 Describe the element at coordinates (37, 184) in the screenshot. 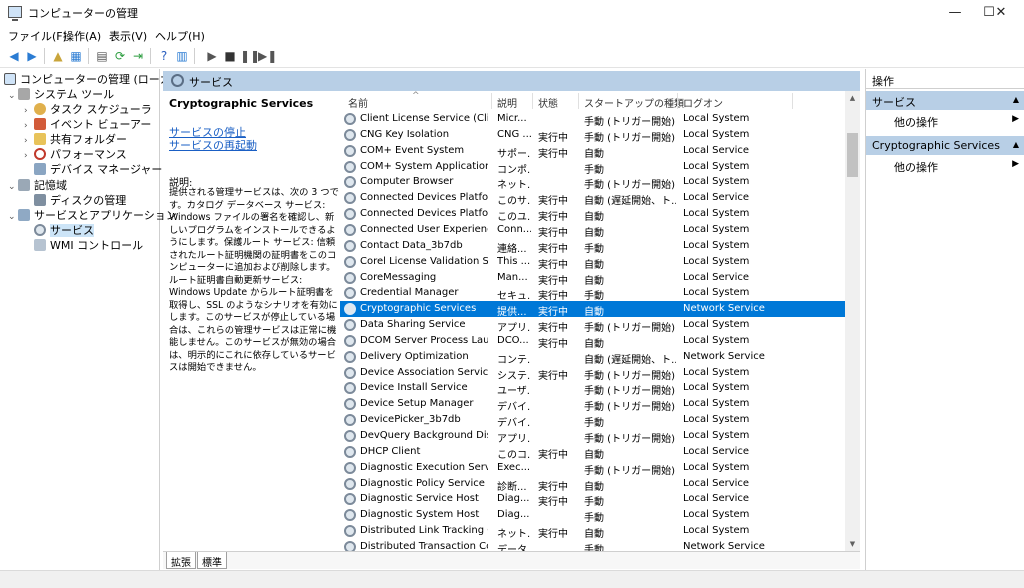

I see `tree-storage: ⌄ 記憶域` at that location.